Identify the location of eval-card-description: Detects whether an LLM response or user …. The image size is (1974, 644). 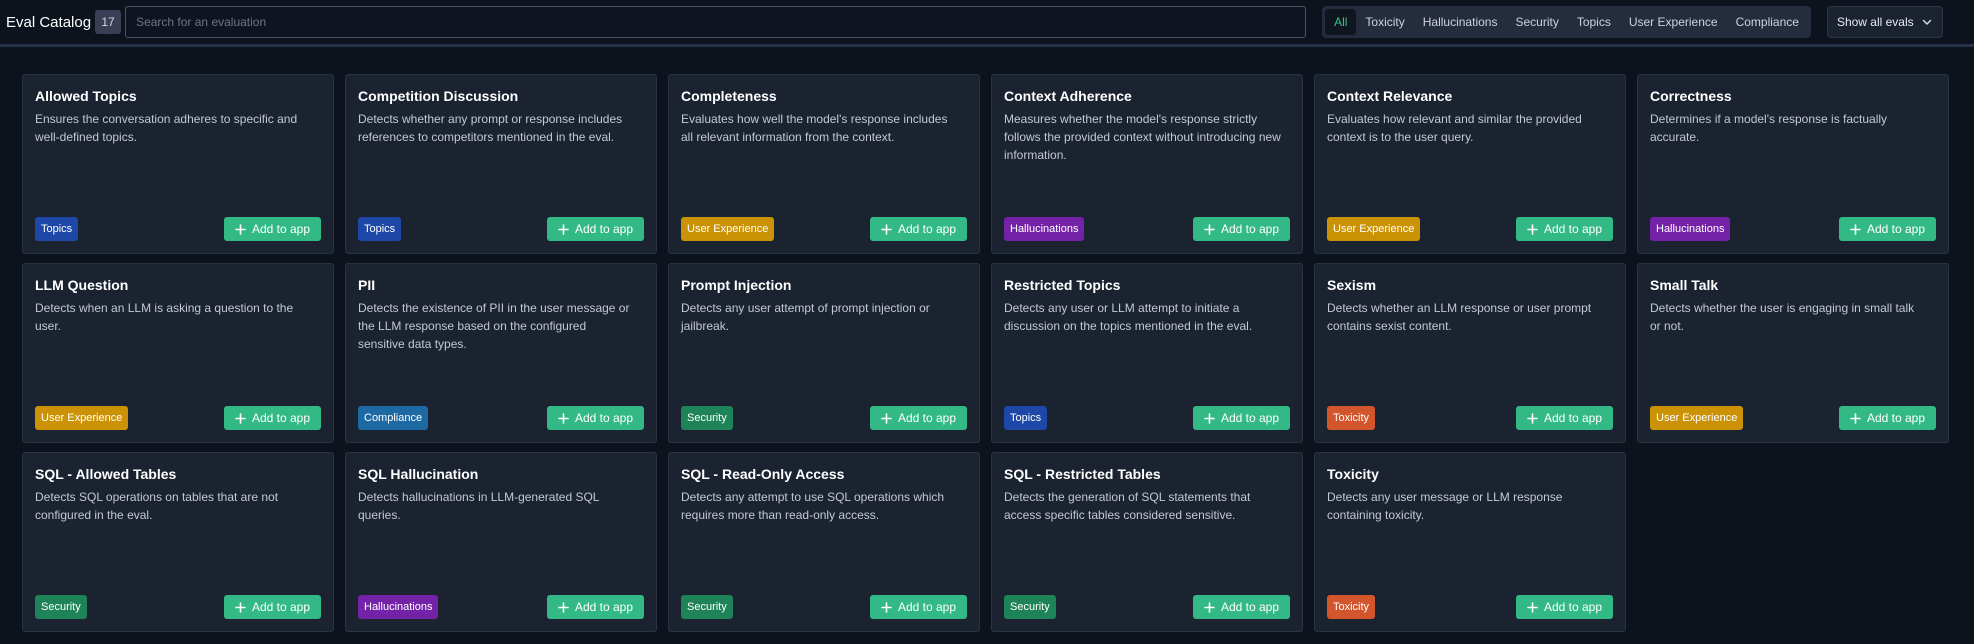
(1459, 317).